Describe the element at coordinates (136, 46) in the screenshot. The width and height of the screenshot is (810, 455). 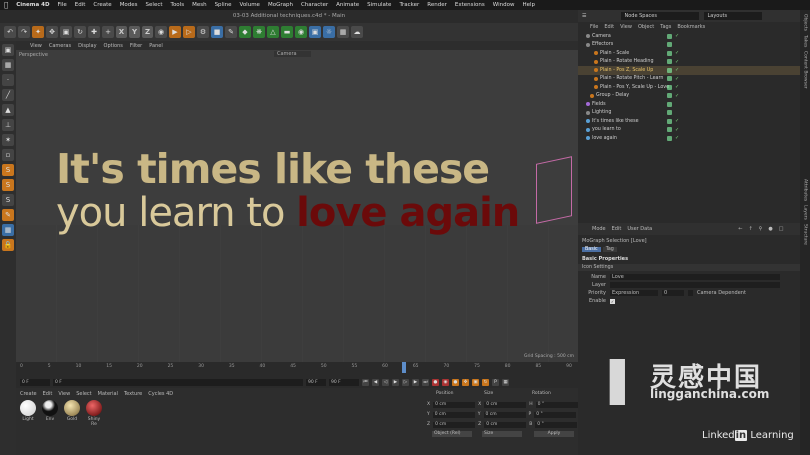
I see `viewport-menu-filter: Filter` at that location.